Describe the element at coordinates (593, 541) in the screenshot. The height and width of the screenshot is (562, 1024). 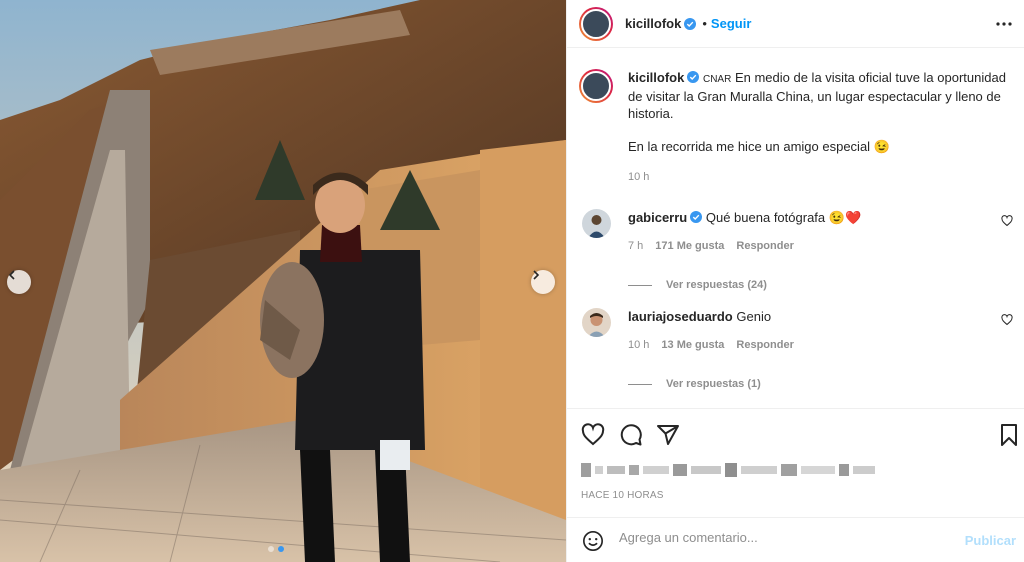
I see `smiley-icon` at that location.